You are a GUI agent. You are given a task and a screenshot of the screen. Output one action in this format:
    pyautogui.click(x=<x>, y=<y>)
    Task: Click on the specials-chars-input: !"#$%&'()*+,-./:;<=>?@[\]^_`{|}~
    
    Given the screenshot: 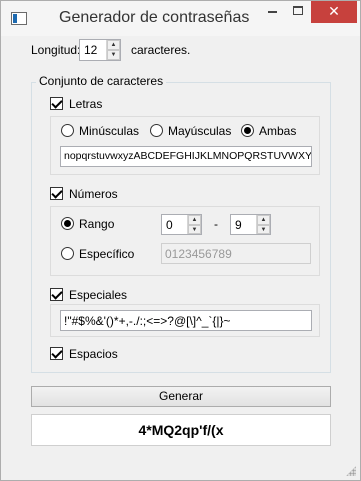 What is the action you would take?
    pyautogui.click(x=186, y=320)
    